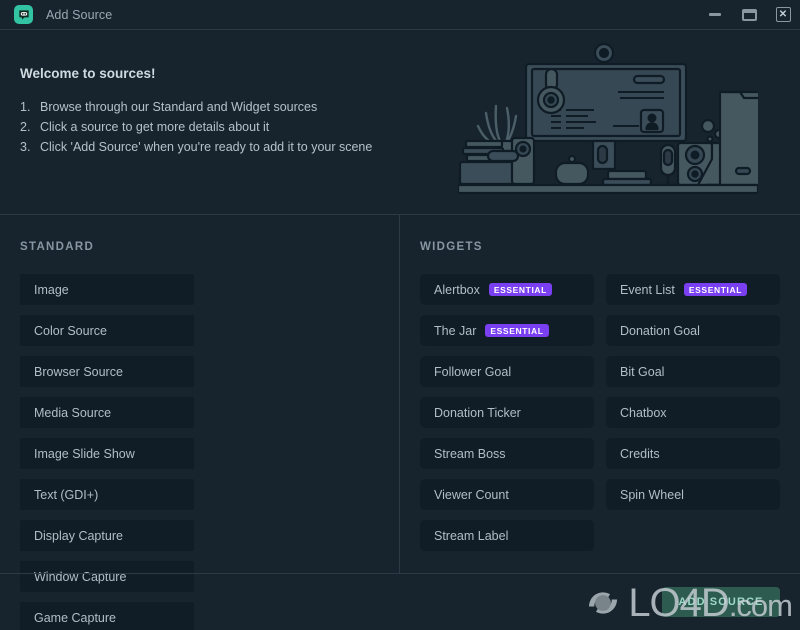 The image size is (800, 630). I want to click on widgets-heading: WIDGETS, so click(451, 247).